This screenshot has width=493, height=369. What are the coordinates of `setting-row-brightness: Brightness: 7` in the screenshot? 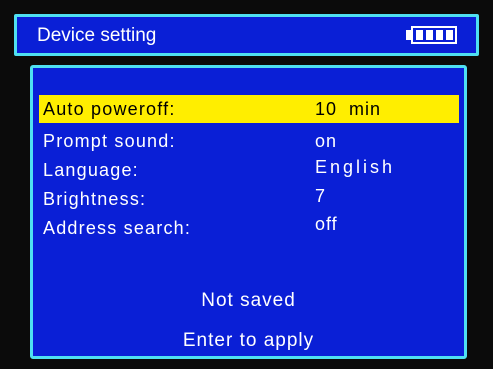 It's located at (249, 199).